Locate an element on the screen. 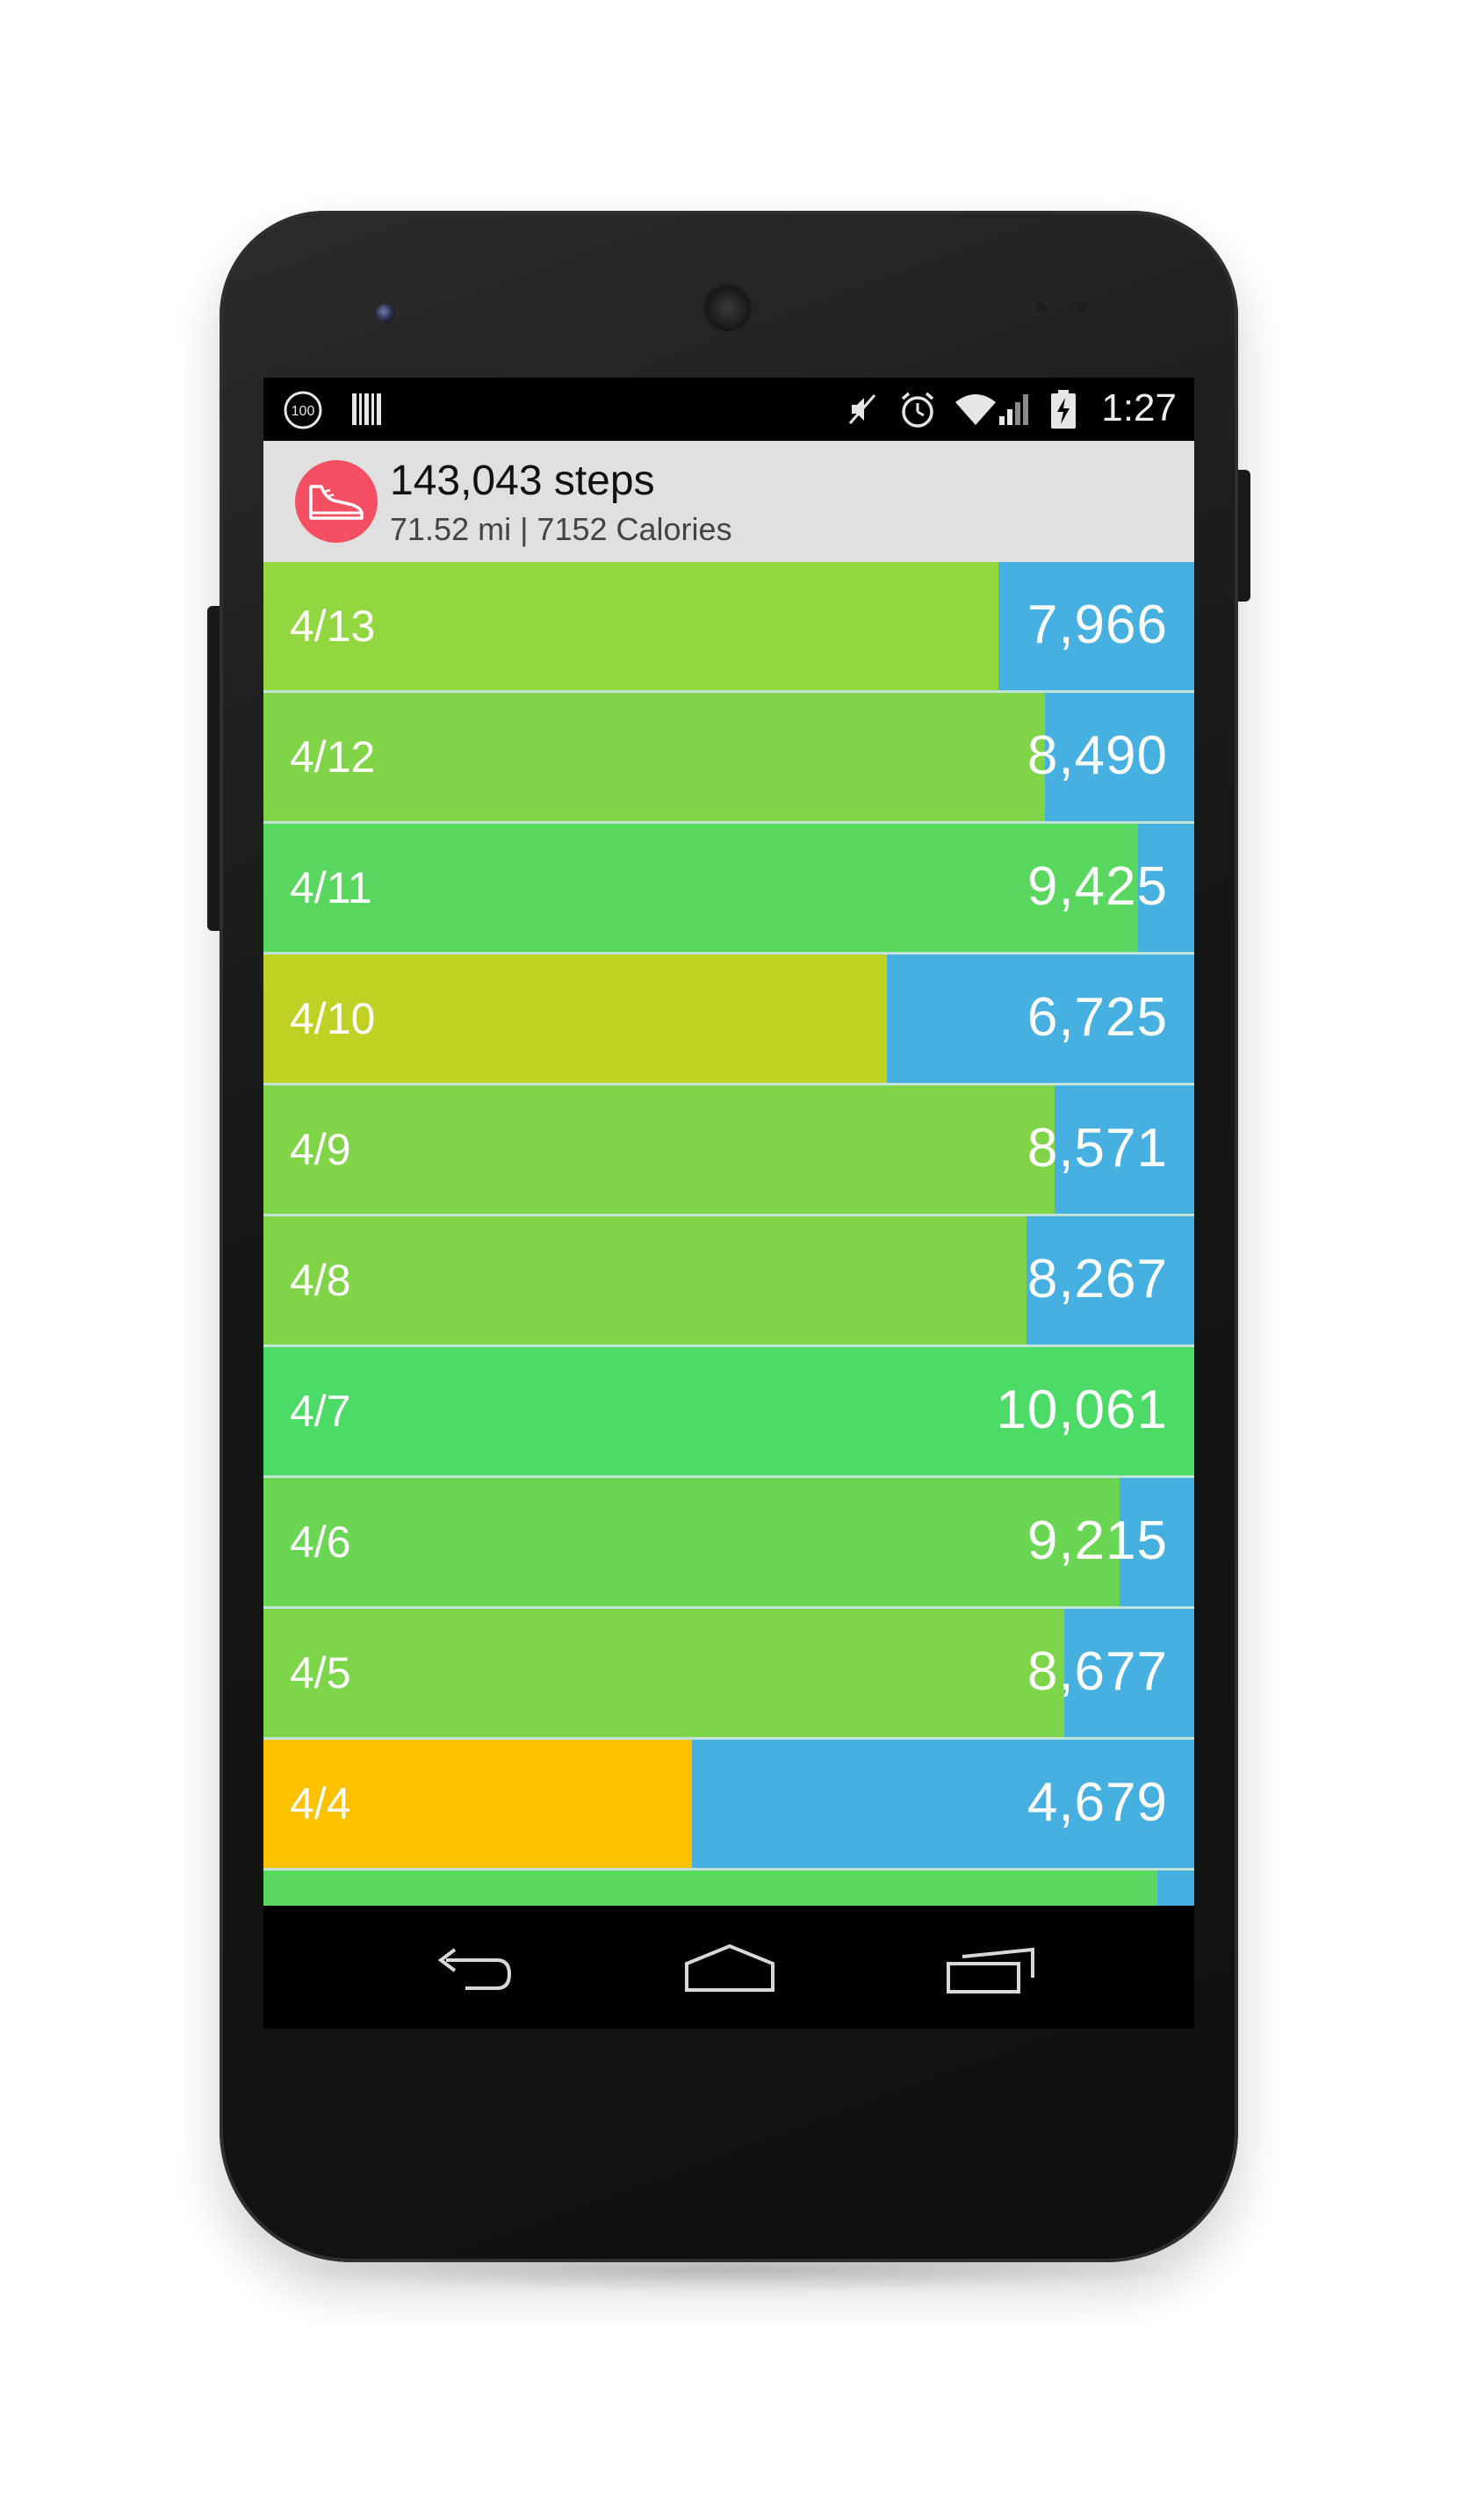 Image resolution: width=1484 pixels, height=2509 pixels. navigation-bar is located at coordinates (728, 1967).